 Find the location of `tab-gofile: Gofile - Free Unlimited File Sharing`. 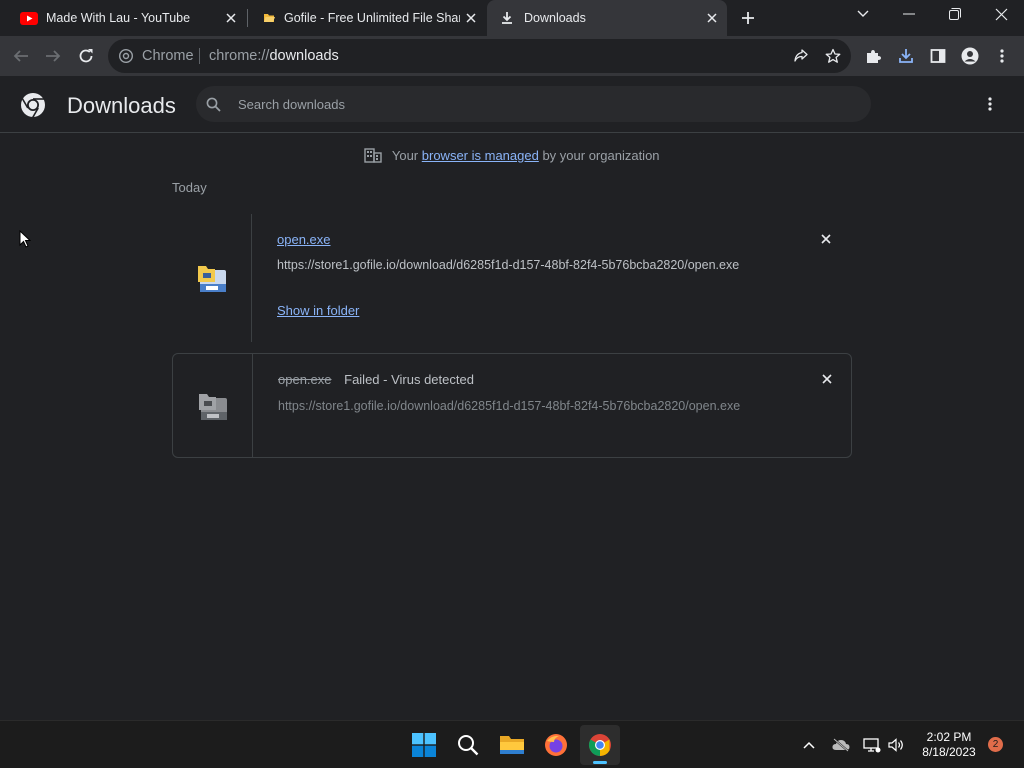

tab-gofile: Gofile - Free Unlimited File Sharing is located at coordinates (368, 18).